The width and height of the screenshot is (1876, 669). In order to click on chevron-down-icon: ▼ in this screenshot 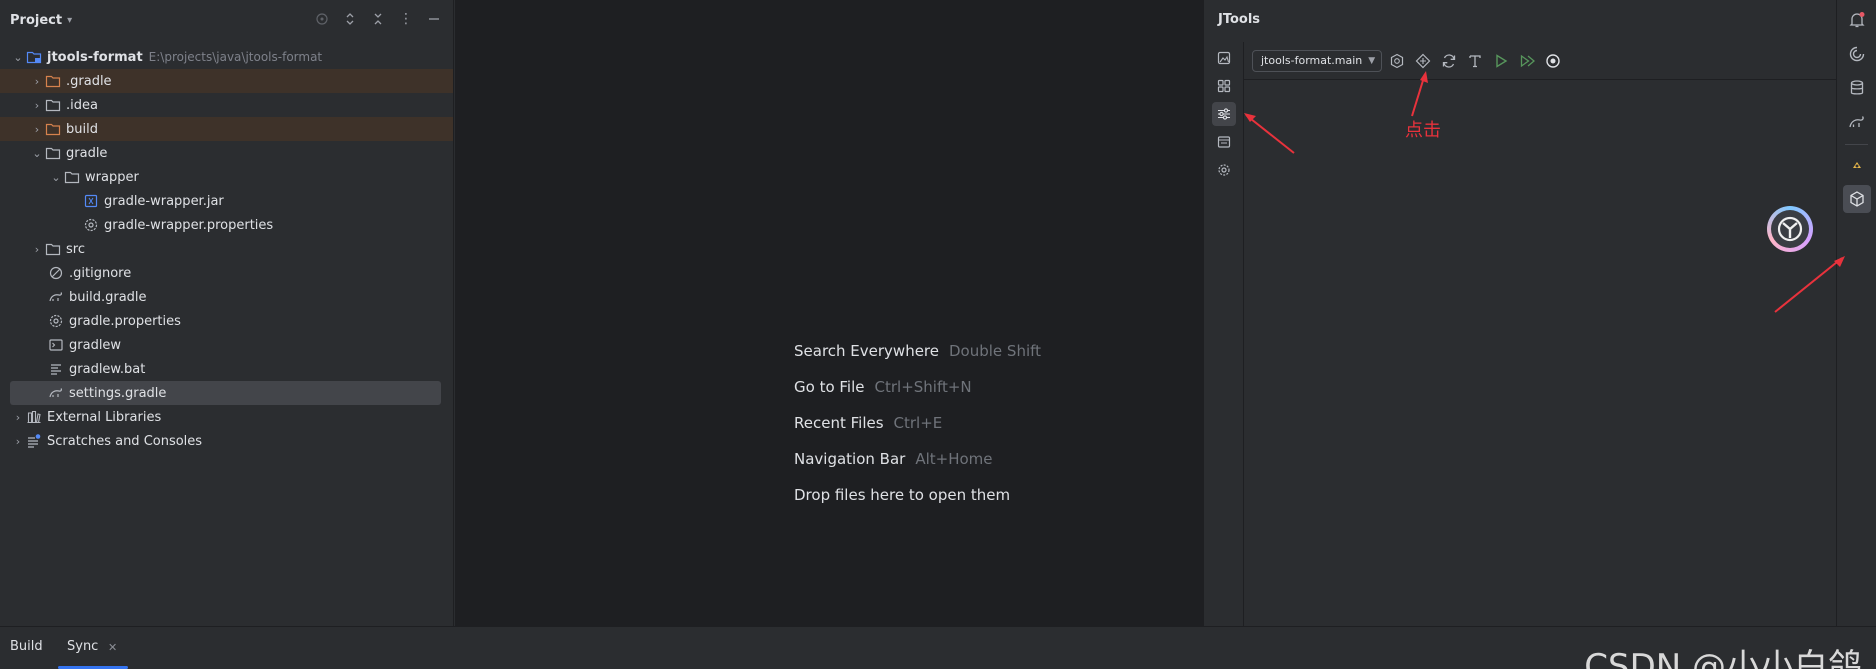, I will do `click(1372, 60)`.